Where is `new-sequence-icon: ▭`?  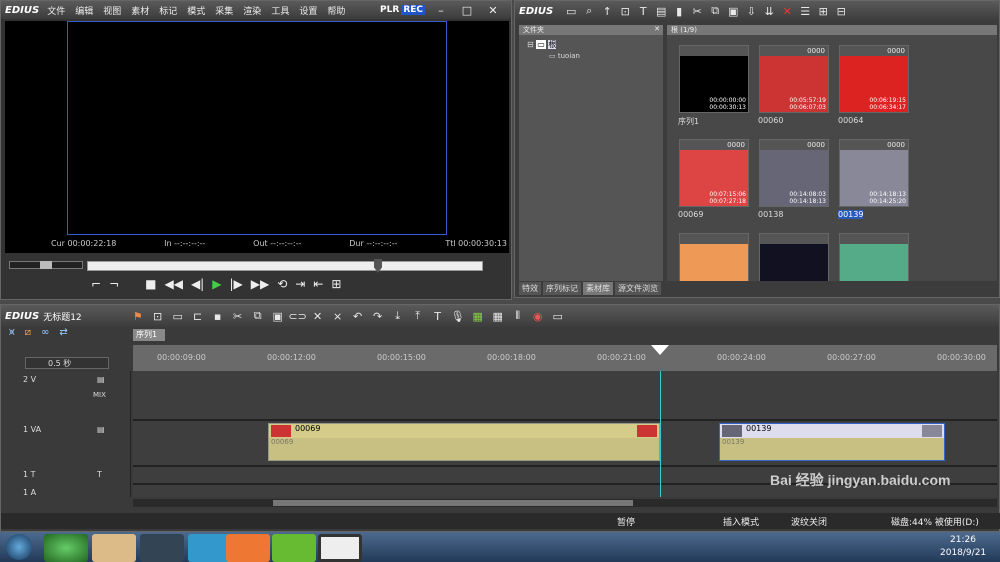 new-sequence-icon: ▭ is located at coordinates (178, 316).